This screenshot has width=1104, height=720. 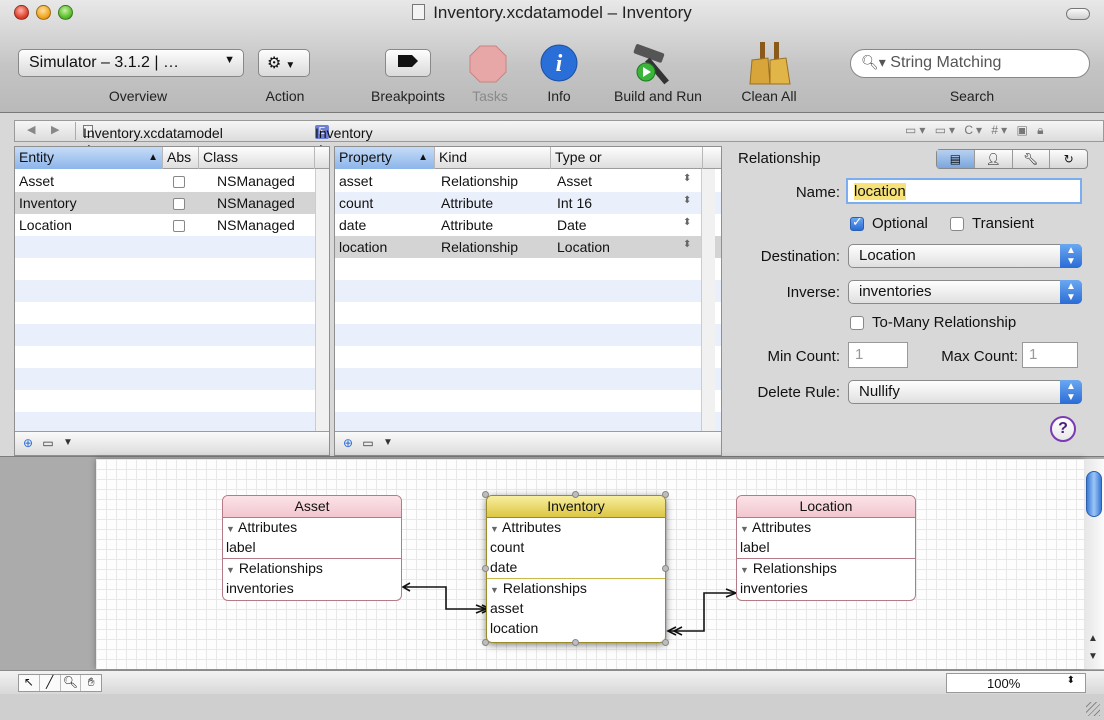 I want to click on toolbar-label-tasks: Tasks, so click(x=490, y=96).